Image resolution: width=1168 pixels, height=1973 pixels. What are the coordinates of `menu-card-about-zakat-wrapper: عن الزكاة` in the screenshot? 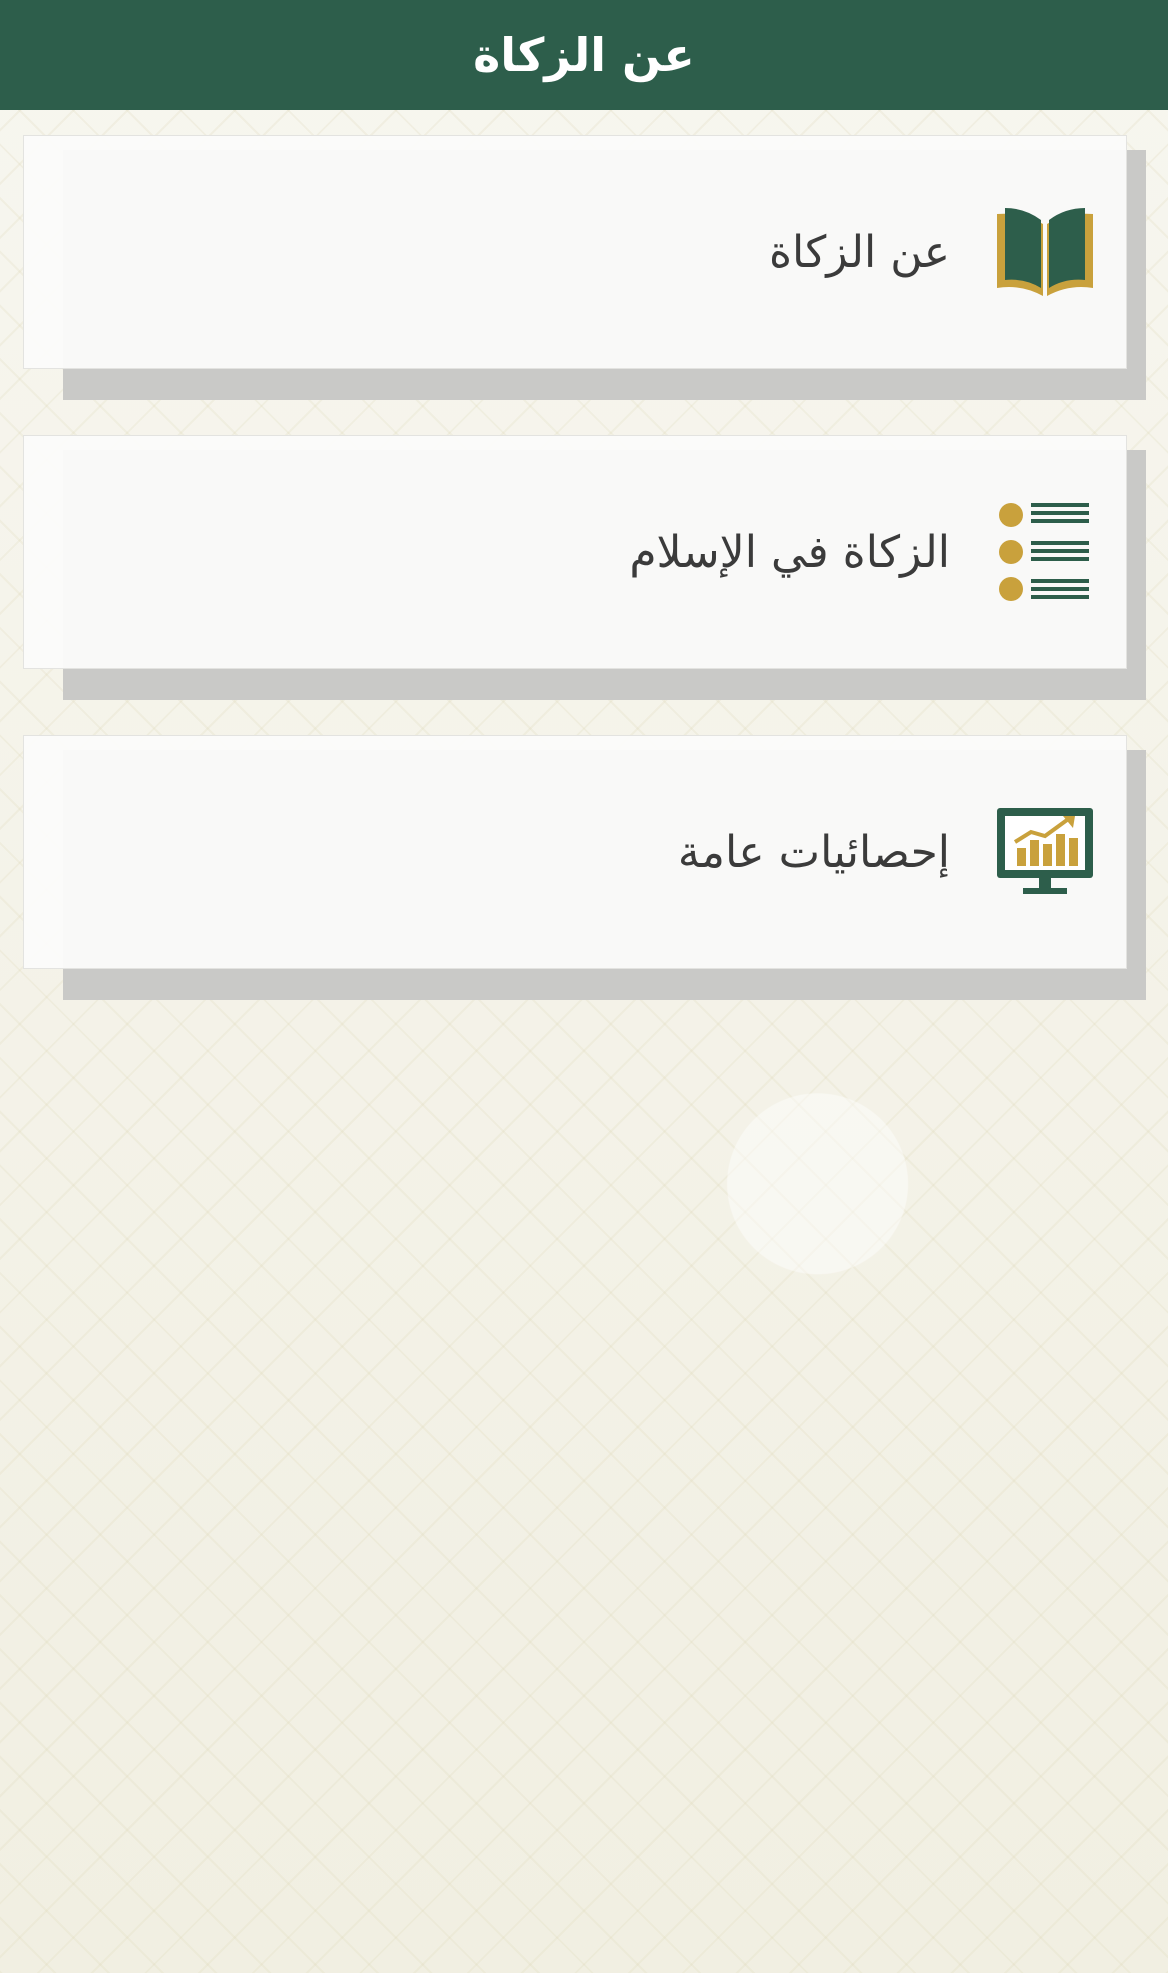 It's located at (584, 267).